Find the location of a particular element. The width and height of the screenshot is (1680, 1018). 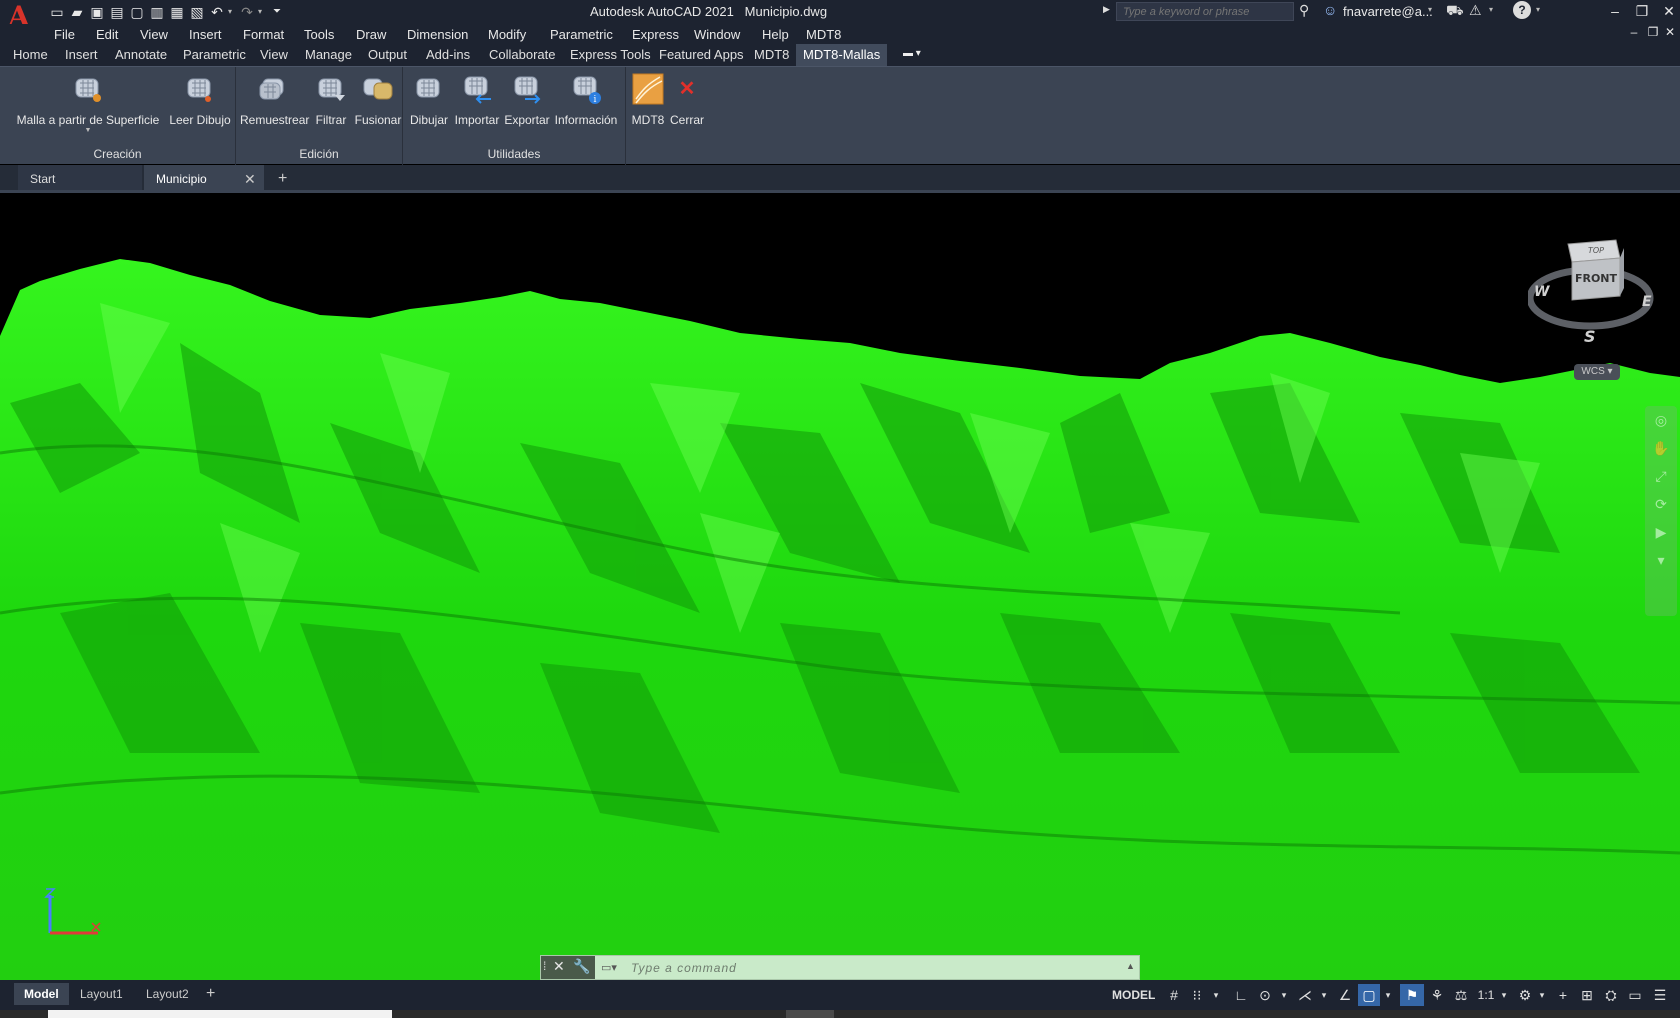

workspace-dropdown-icon: ▾ is located at coordinates (1542, 995).